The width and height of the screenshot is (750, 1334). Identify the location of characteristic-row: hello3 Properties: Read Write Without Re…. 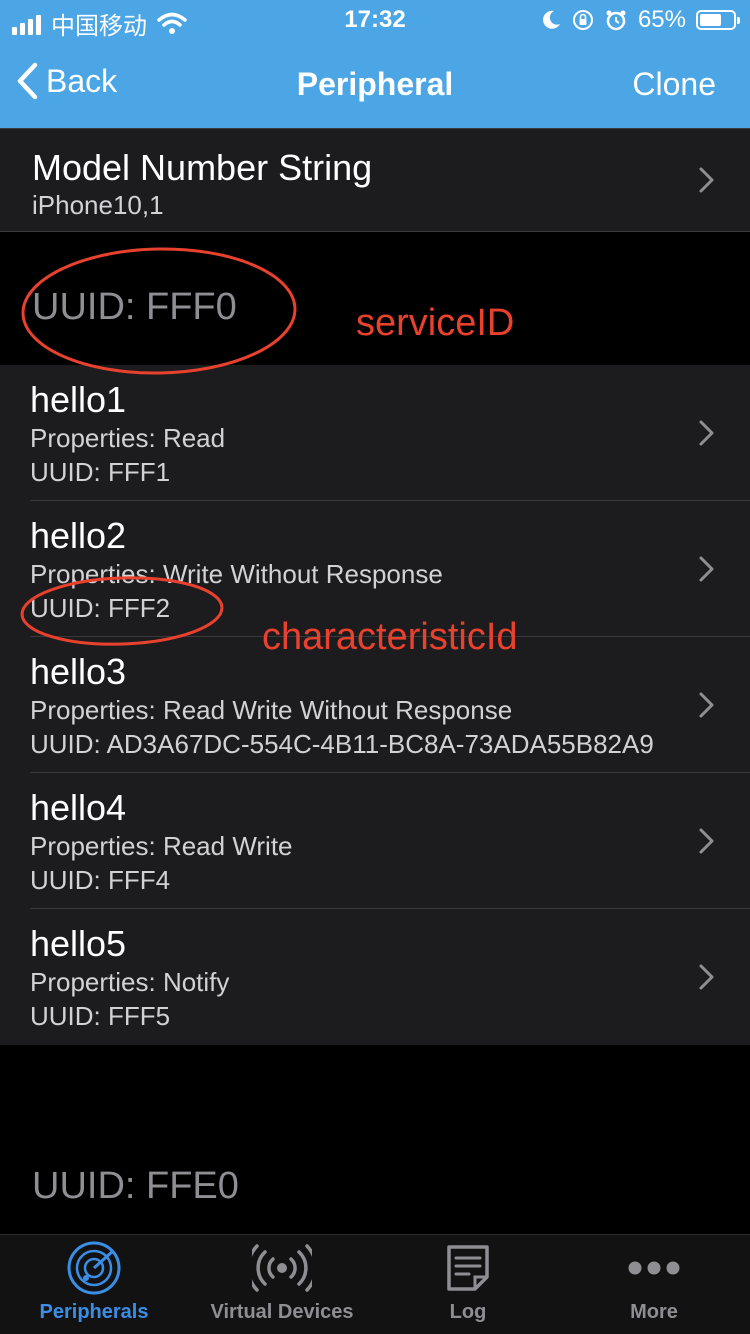
(375, 705).